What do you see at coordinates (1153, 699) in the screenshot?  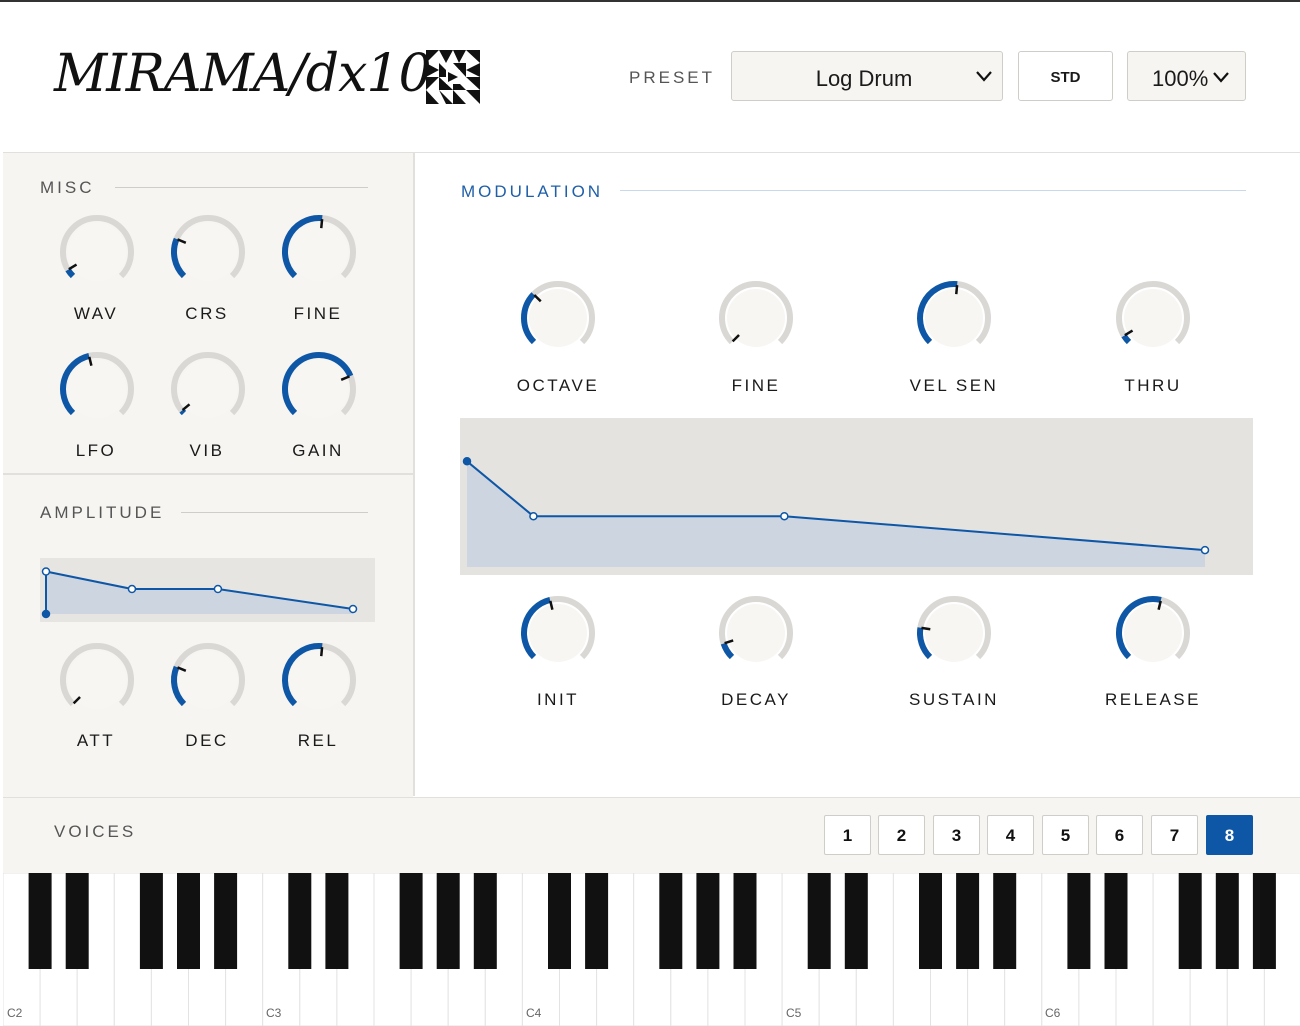 I see `knob-release-label: RELEASE` at bounding box center [1153, 699].